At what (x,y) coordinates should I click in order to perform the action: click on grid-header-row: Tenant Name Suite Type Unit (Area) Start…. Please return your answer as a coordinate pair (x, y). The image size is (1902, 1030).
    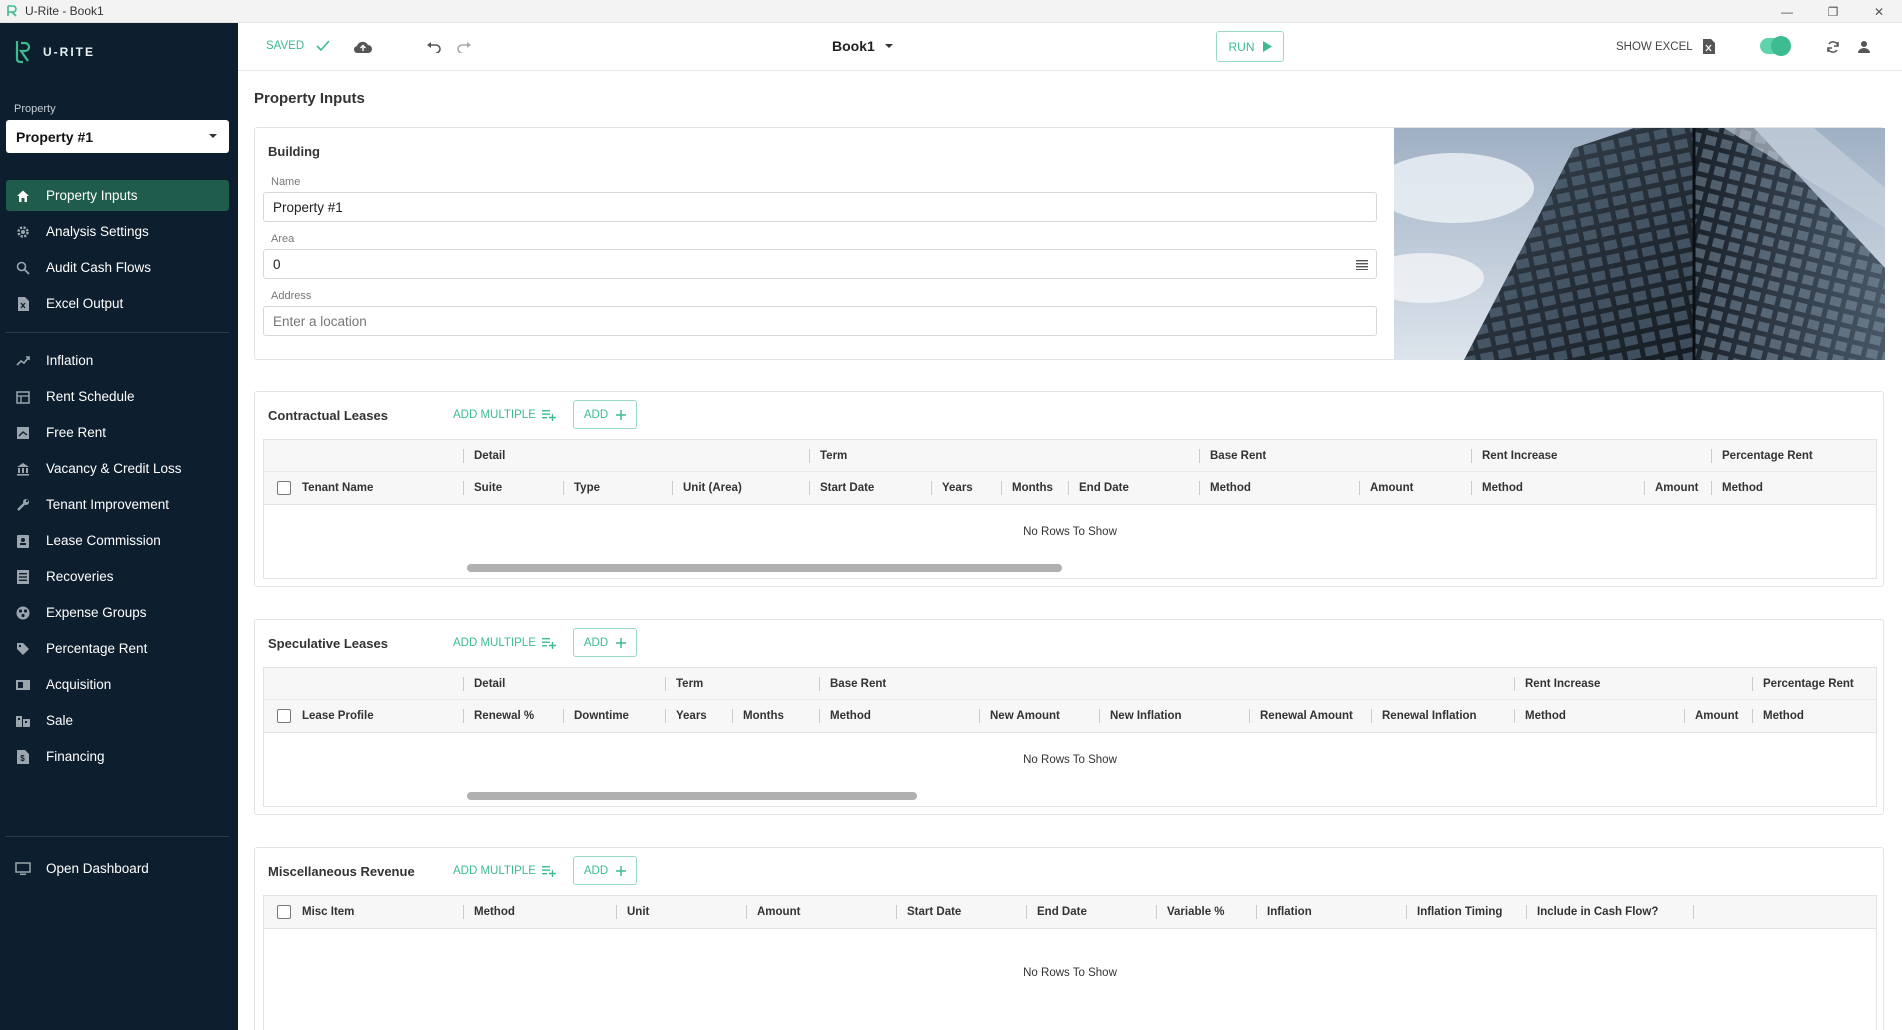
    Looking at the image, I should click on (1070, 488).